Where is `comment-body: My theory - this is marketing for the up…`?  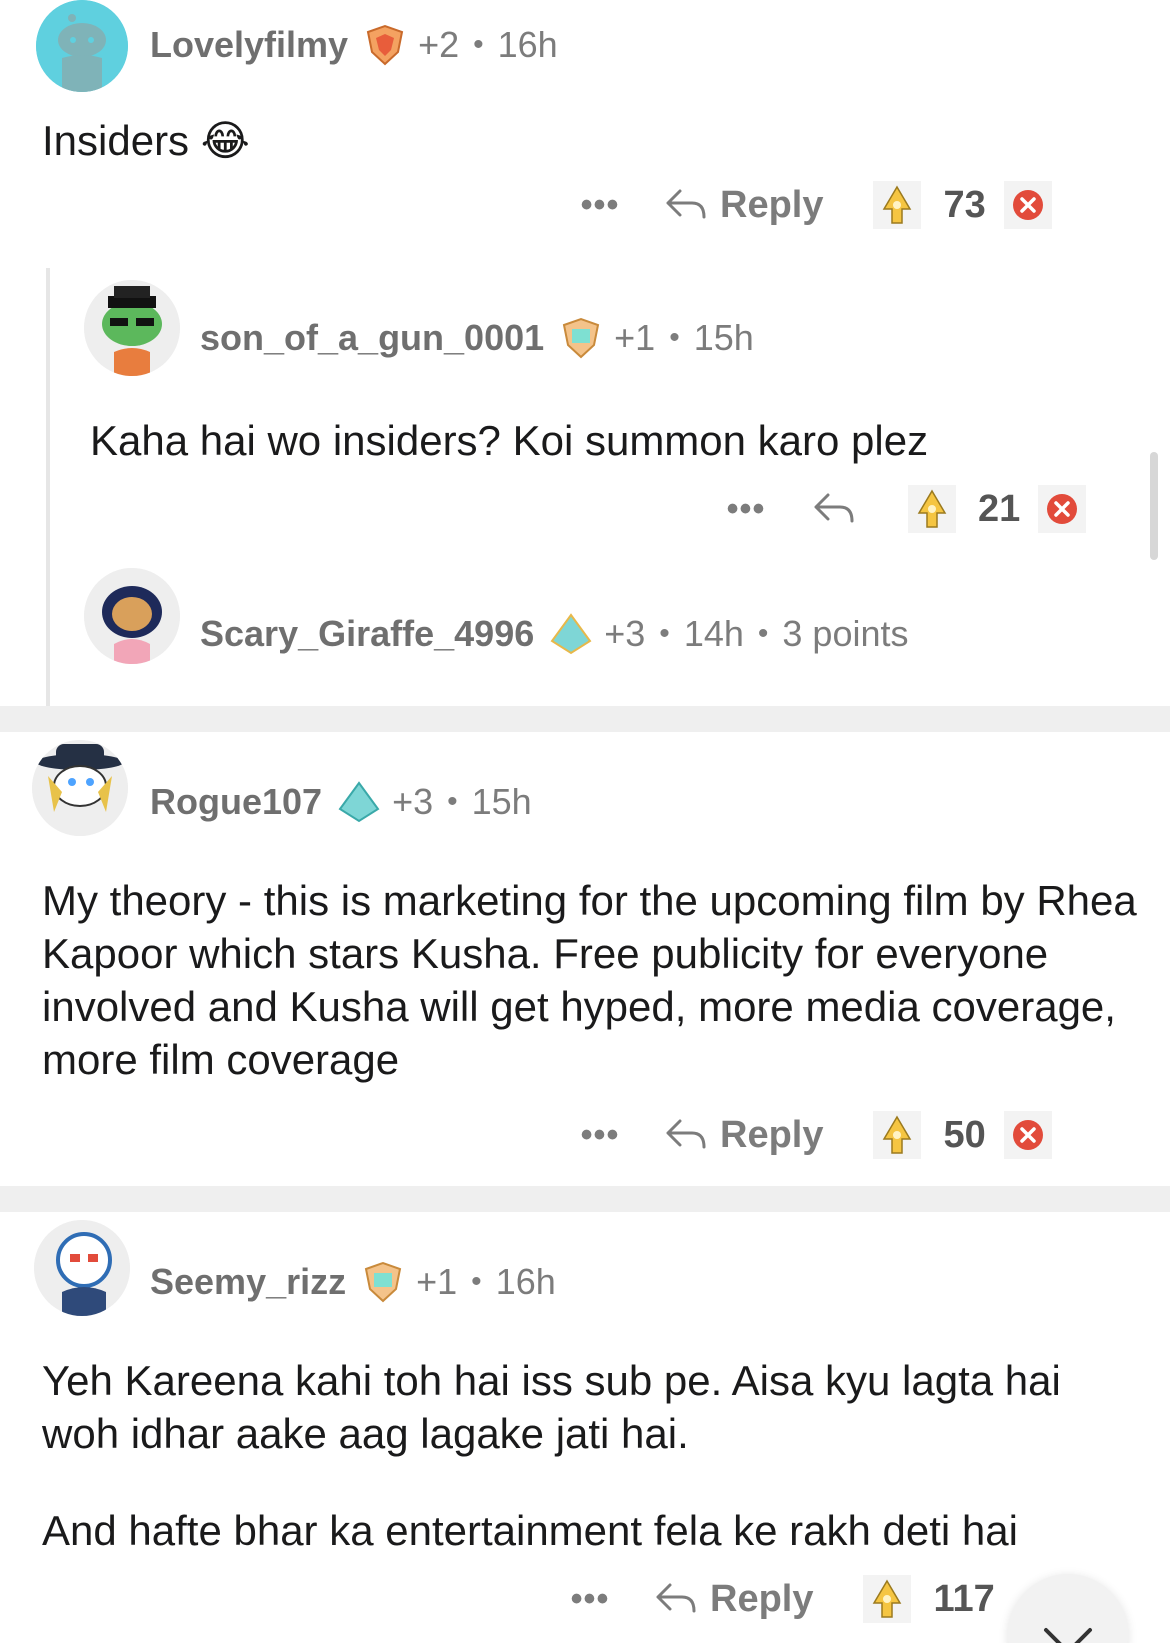
comment-body: My theory - this is marketing for the up… is located at coordinates (589, 980).